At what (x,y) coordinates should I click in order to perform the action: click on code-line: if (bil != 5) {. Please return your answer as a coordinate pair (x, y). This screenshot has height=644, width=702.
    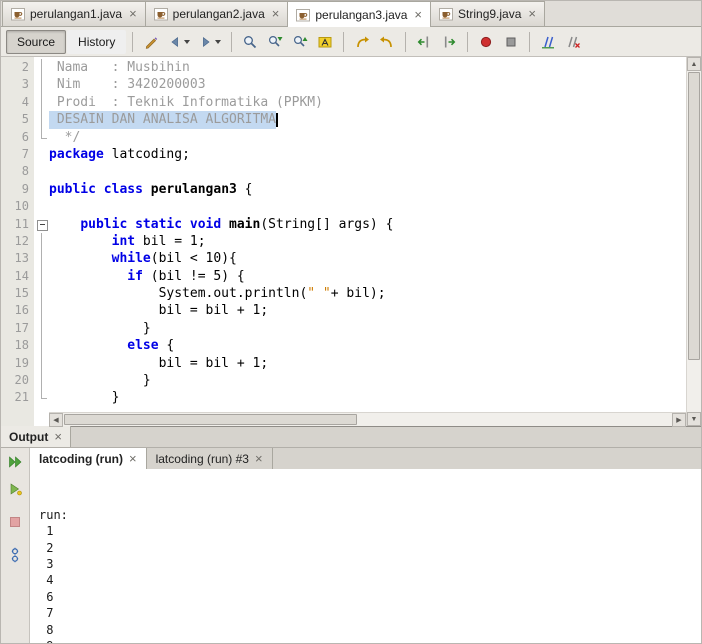
    Looking at the image, I should click on (360, 276).